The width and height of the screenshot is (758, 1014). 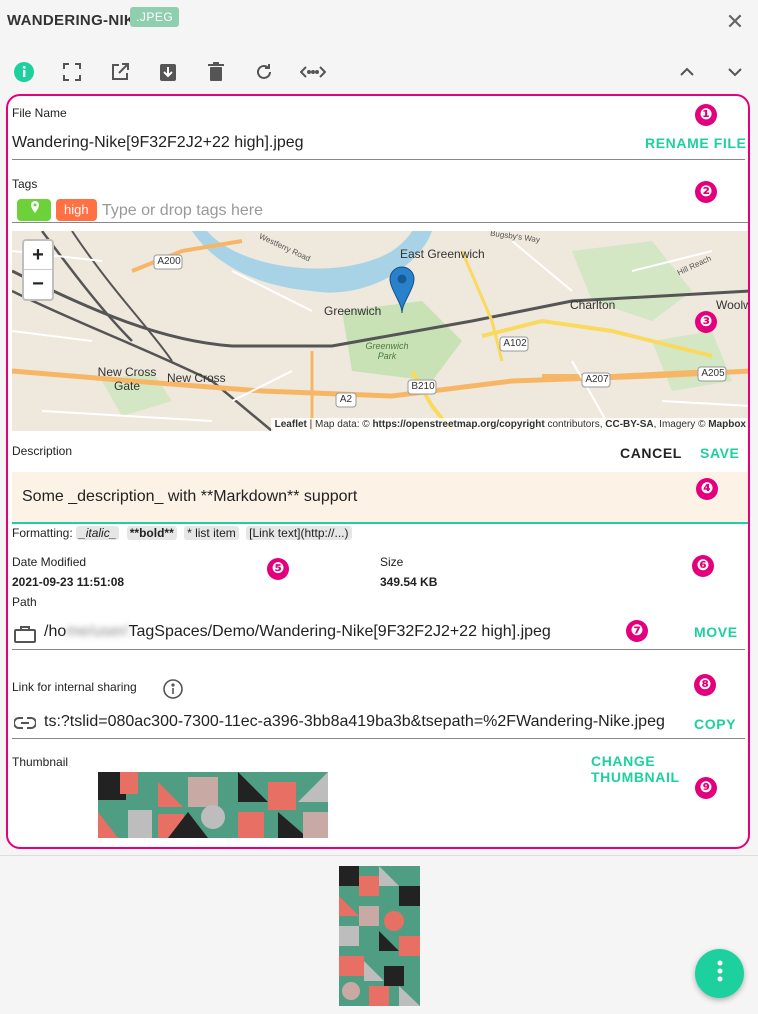 What do you see at coordinates (353, 311) in the screenshot?
I see `map-place-greenwich: Greenwich` at bounding box center [353, 311].